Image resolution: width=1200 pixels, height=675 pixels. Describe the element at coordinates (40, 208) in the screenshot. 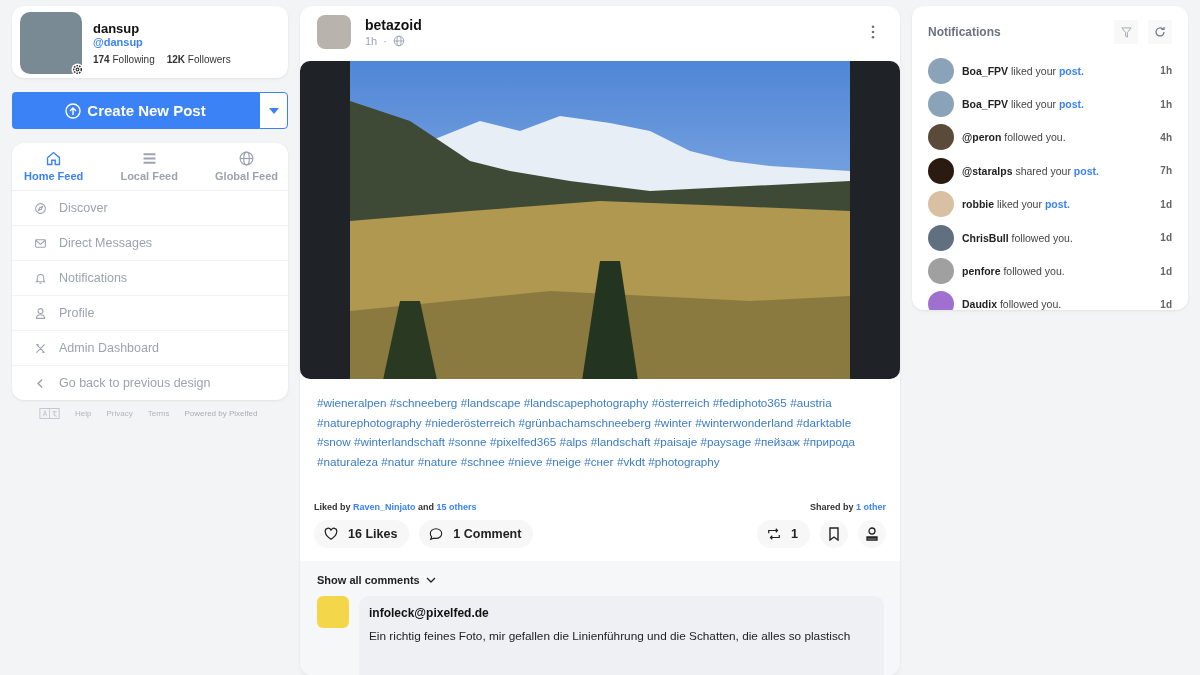

I see `compass-icon` at that location.